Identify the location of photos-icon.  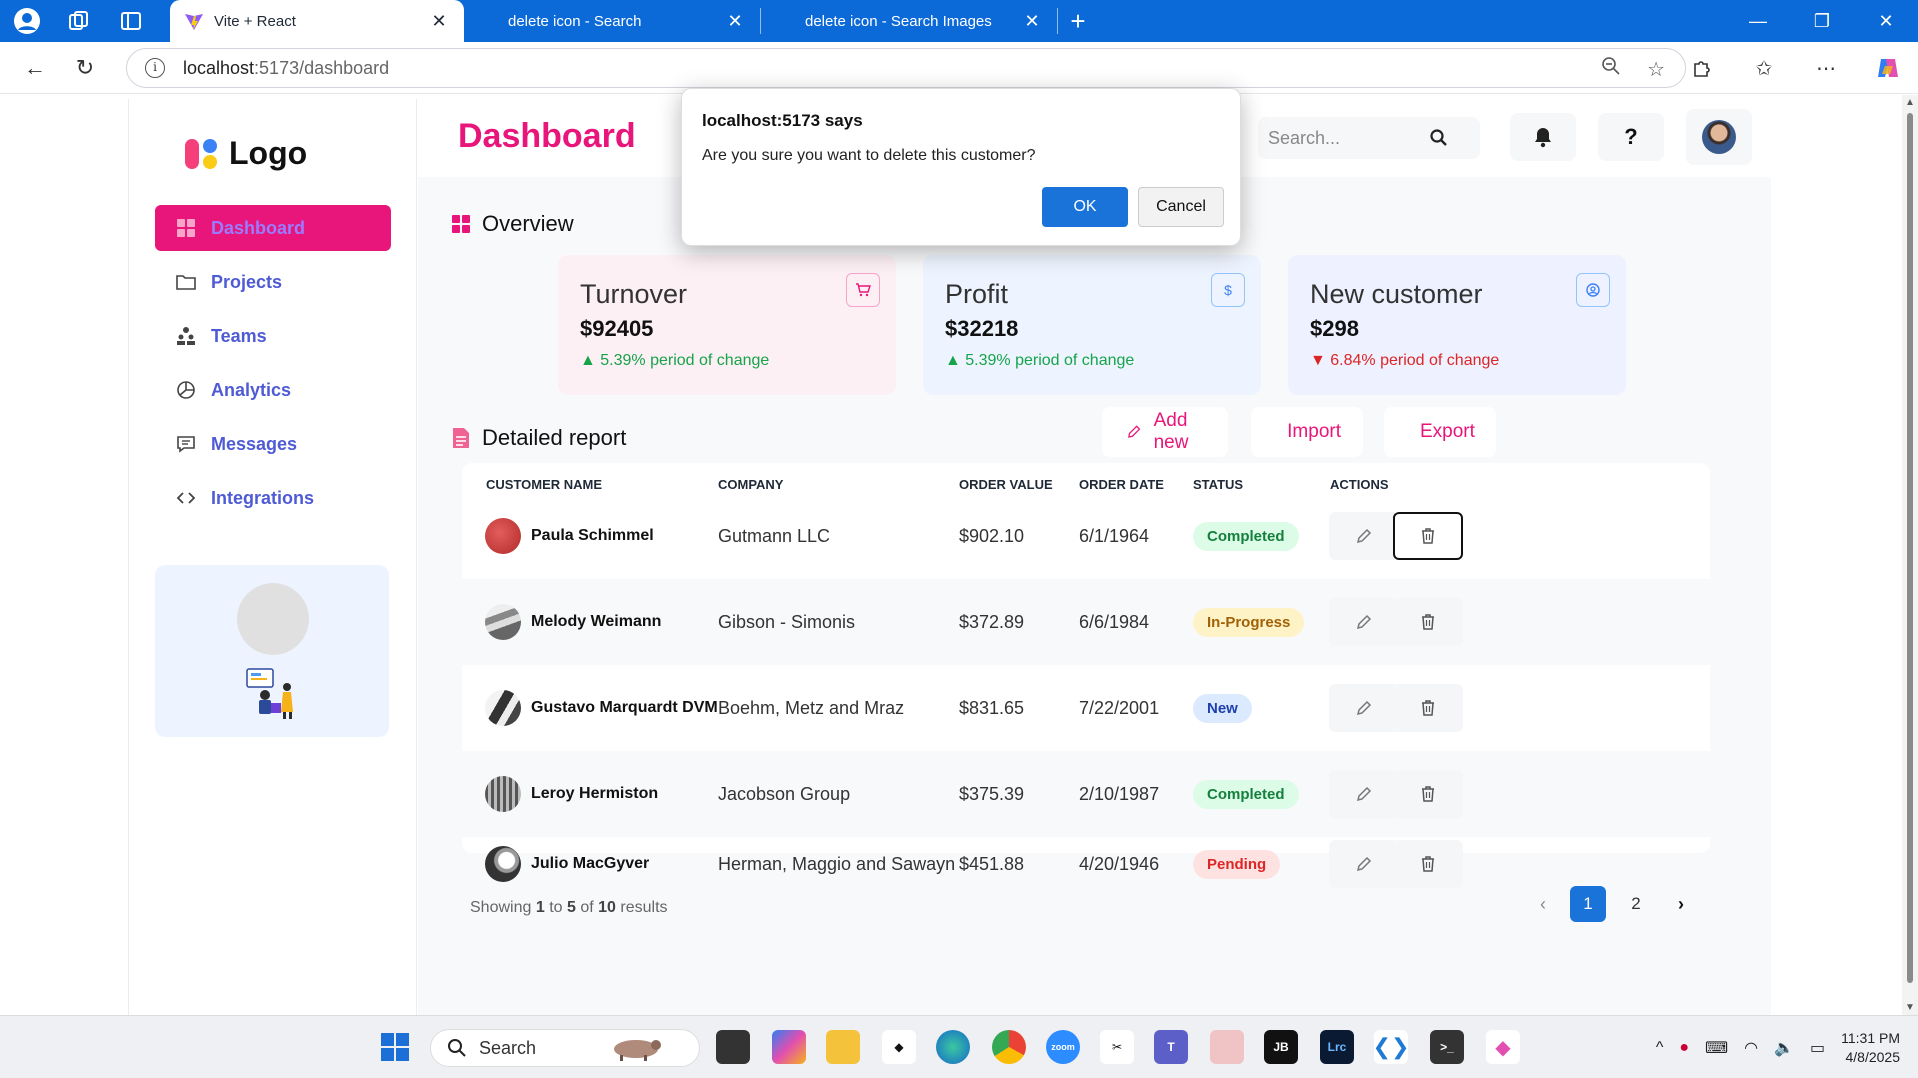
(1227, 1047).